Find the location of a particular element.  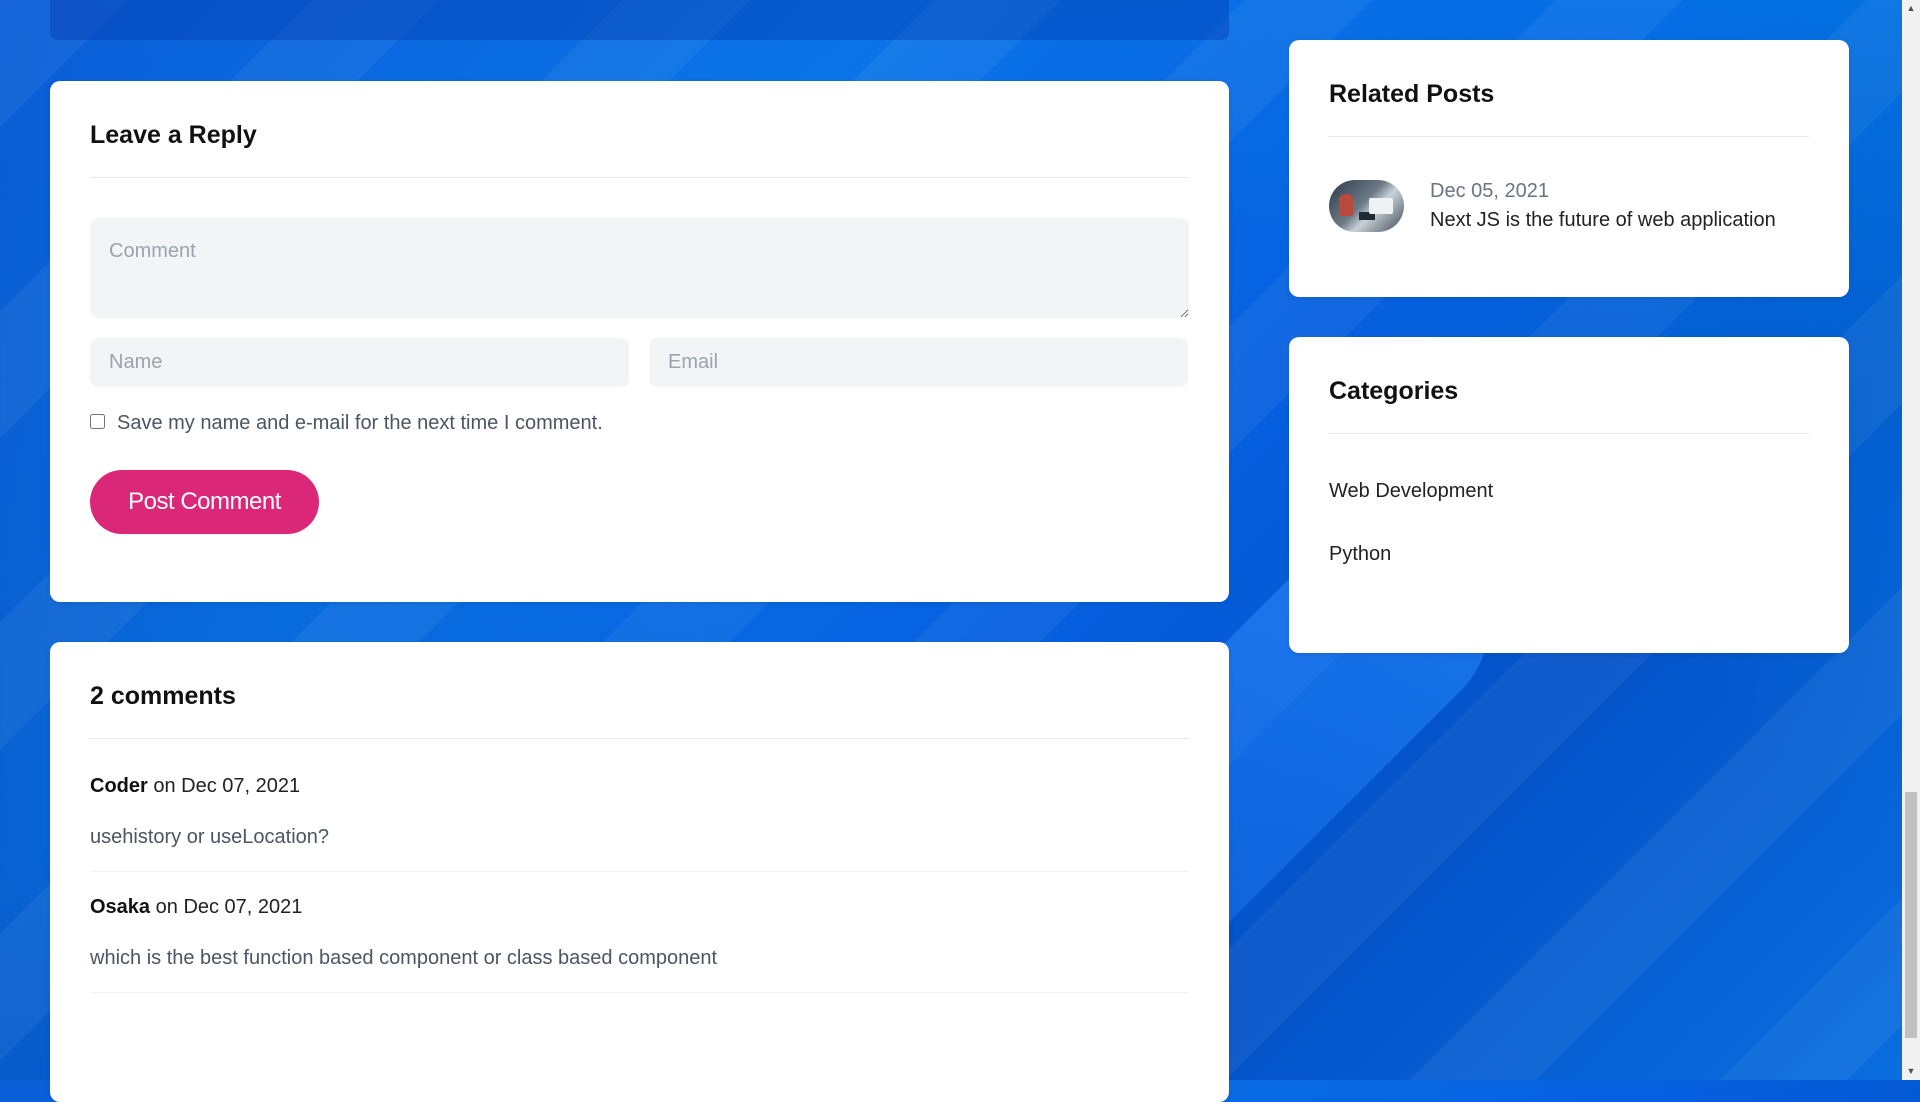

categories-title: Categories is located at coordinates (1569, 405).